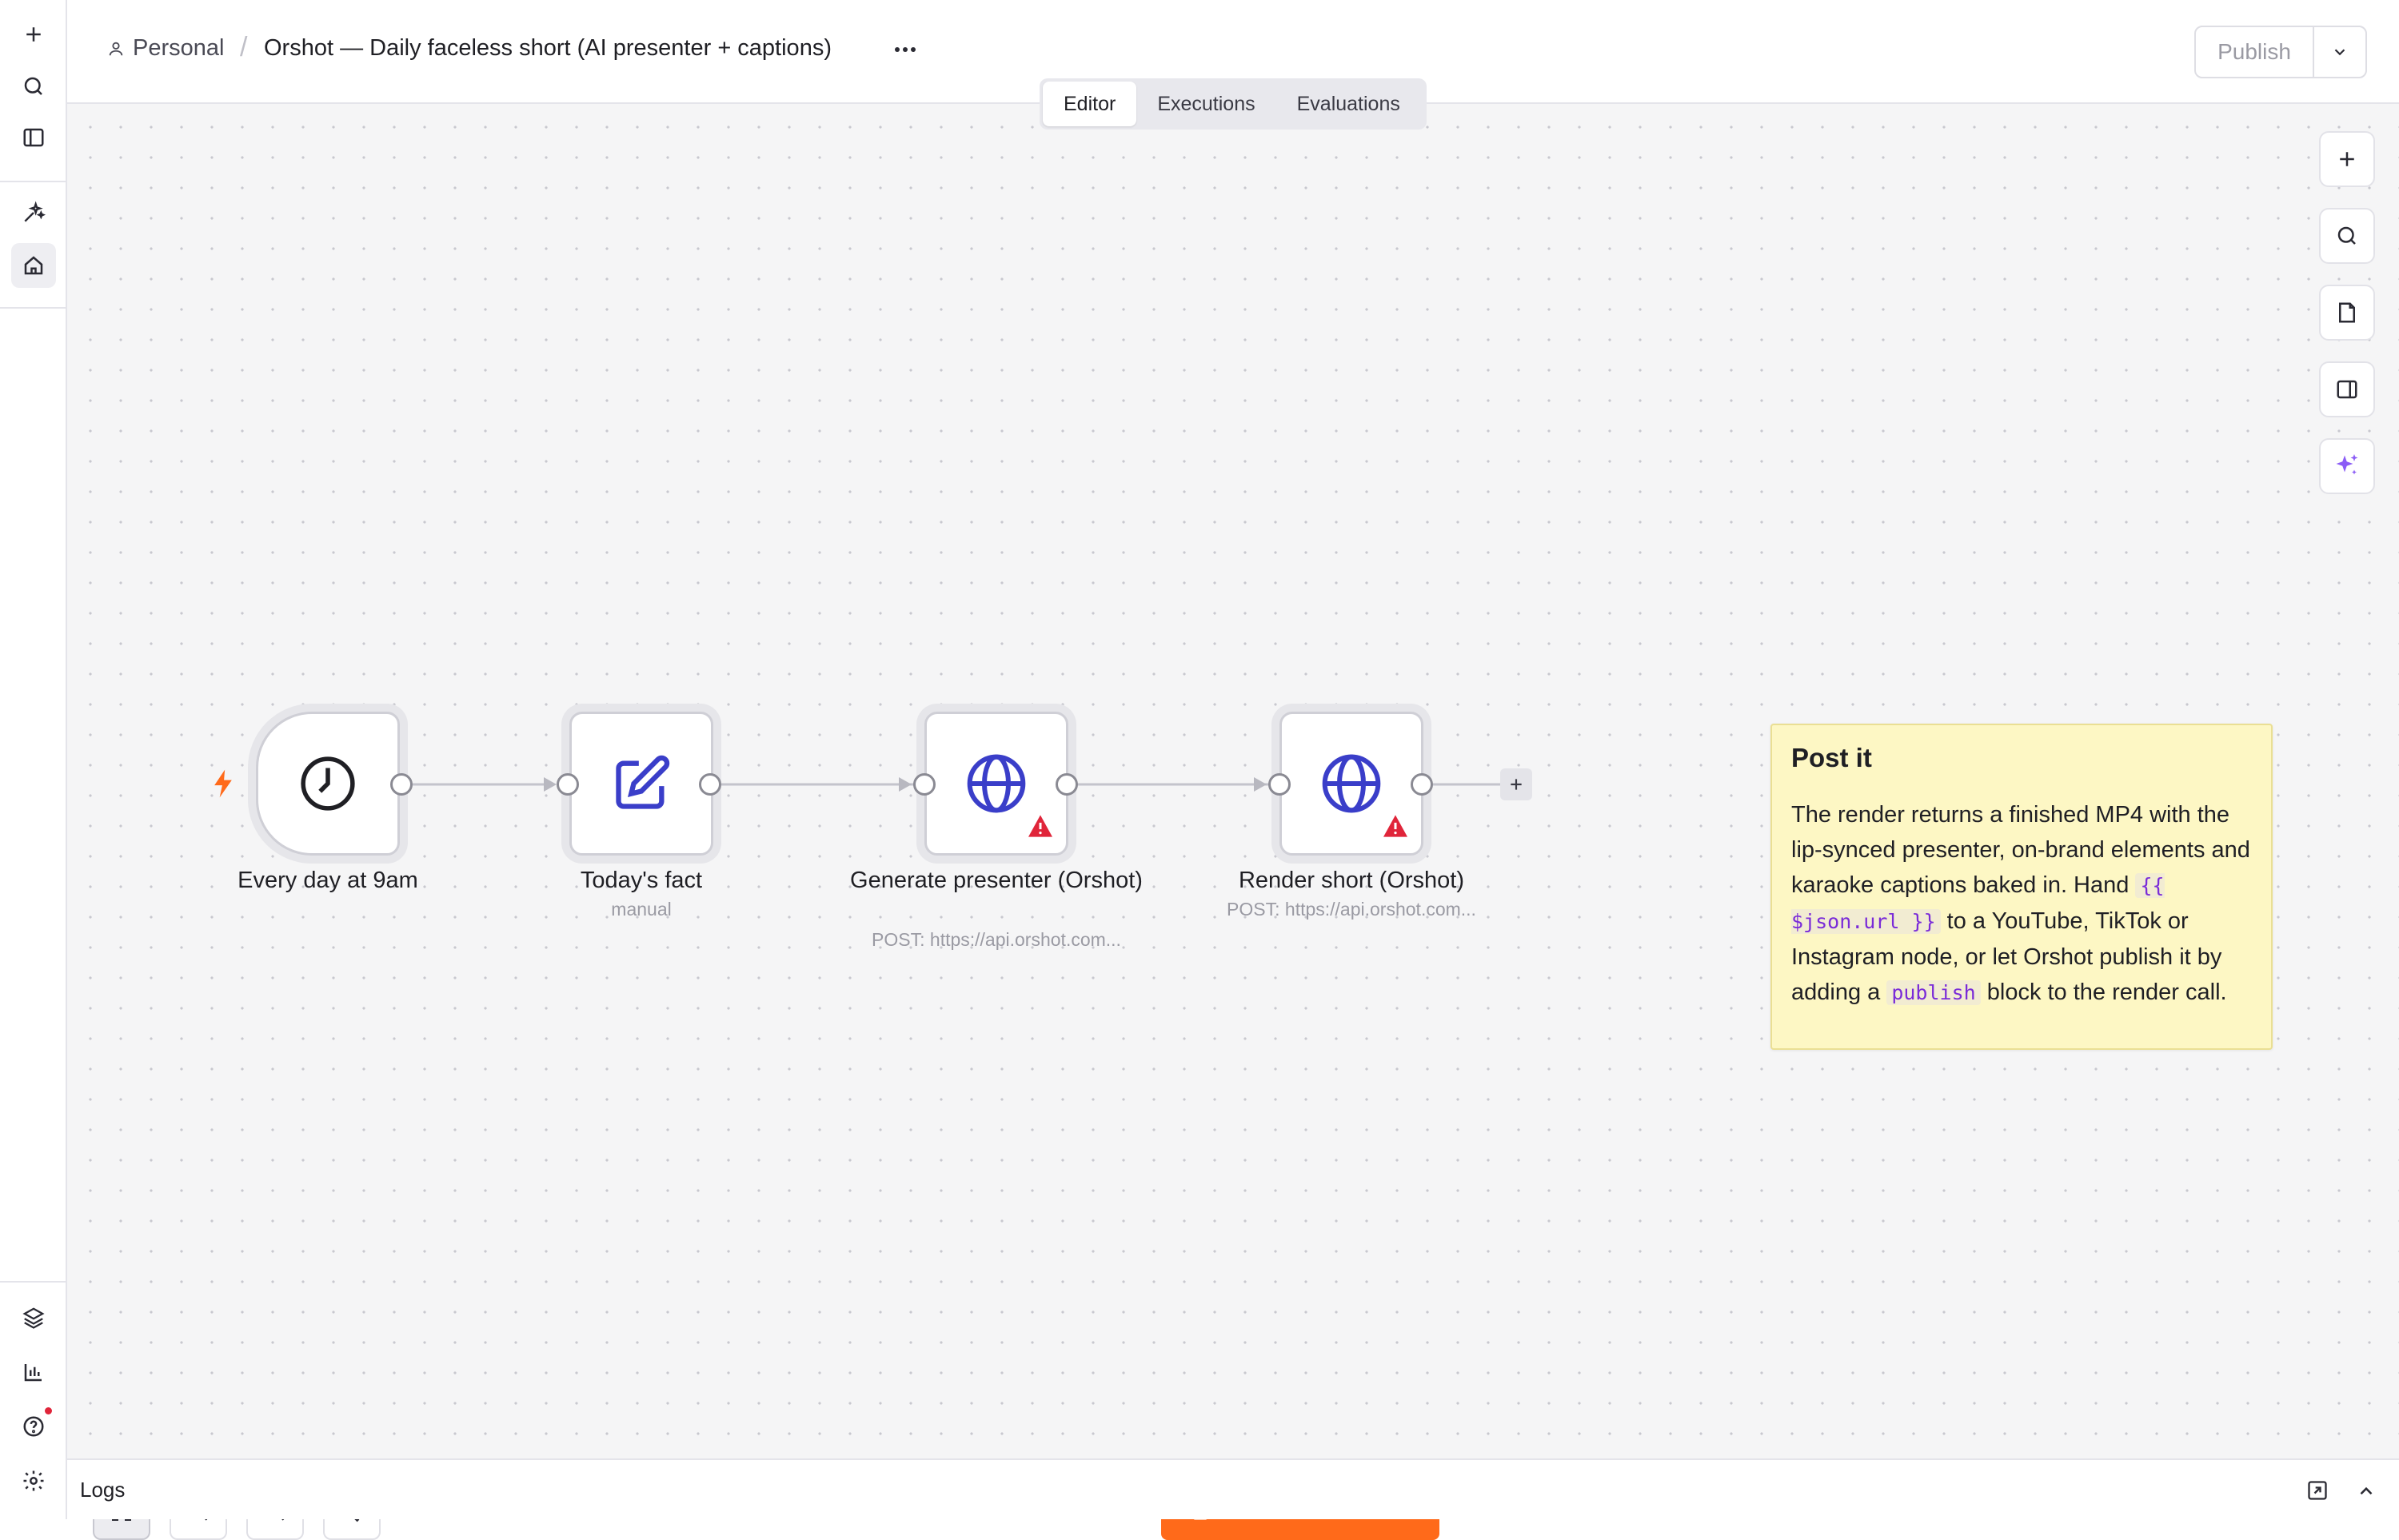  Describe the element at coordinates (1516, 784) in the screenshot. I see `add-node-icon` at that location.